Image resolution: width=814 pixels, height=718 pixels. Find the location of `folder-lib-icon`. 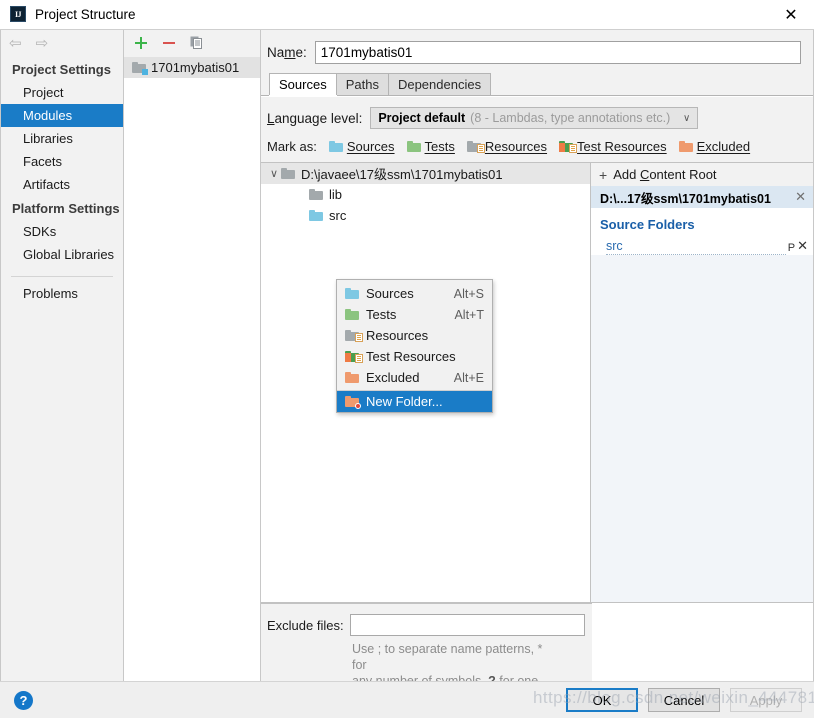

folder-lib-icon is located at coordinates (316, 194).